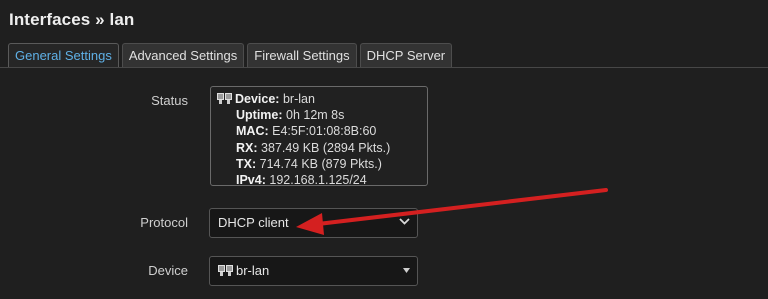 This screenshot has height=299, width=768. What do you see at coordinates (246, 163) in the screenshot?
I see `status-tx-key: TX:` at bounding box center [246, 163].